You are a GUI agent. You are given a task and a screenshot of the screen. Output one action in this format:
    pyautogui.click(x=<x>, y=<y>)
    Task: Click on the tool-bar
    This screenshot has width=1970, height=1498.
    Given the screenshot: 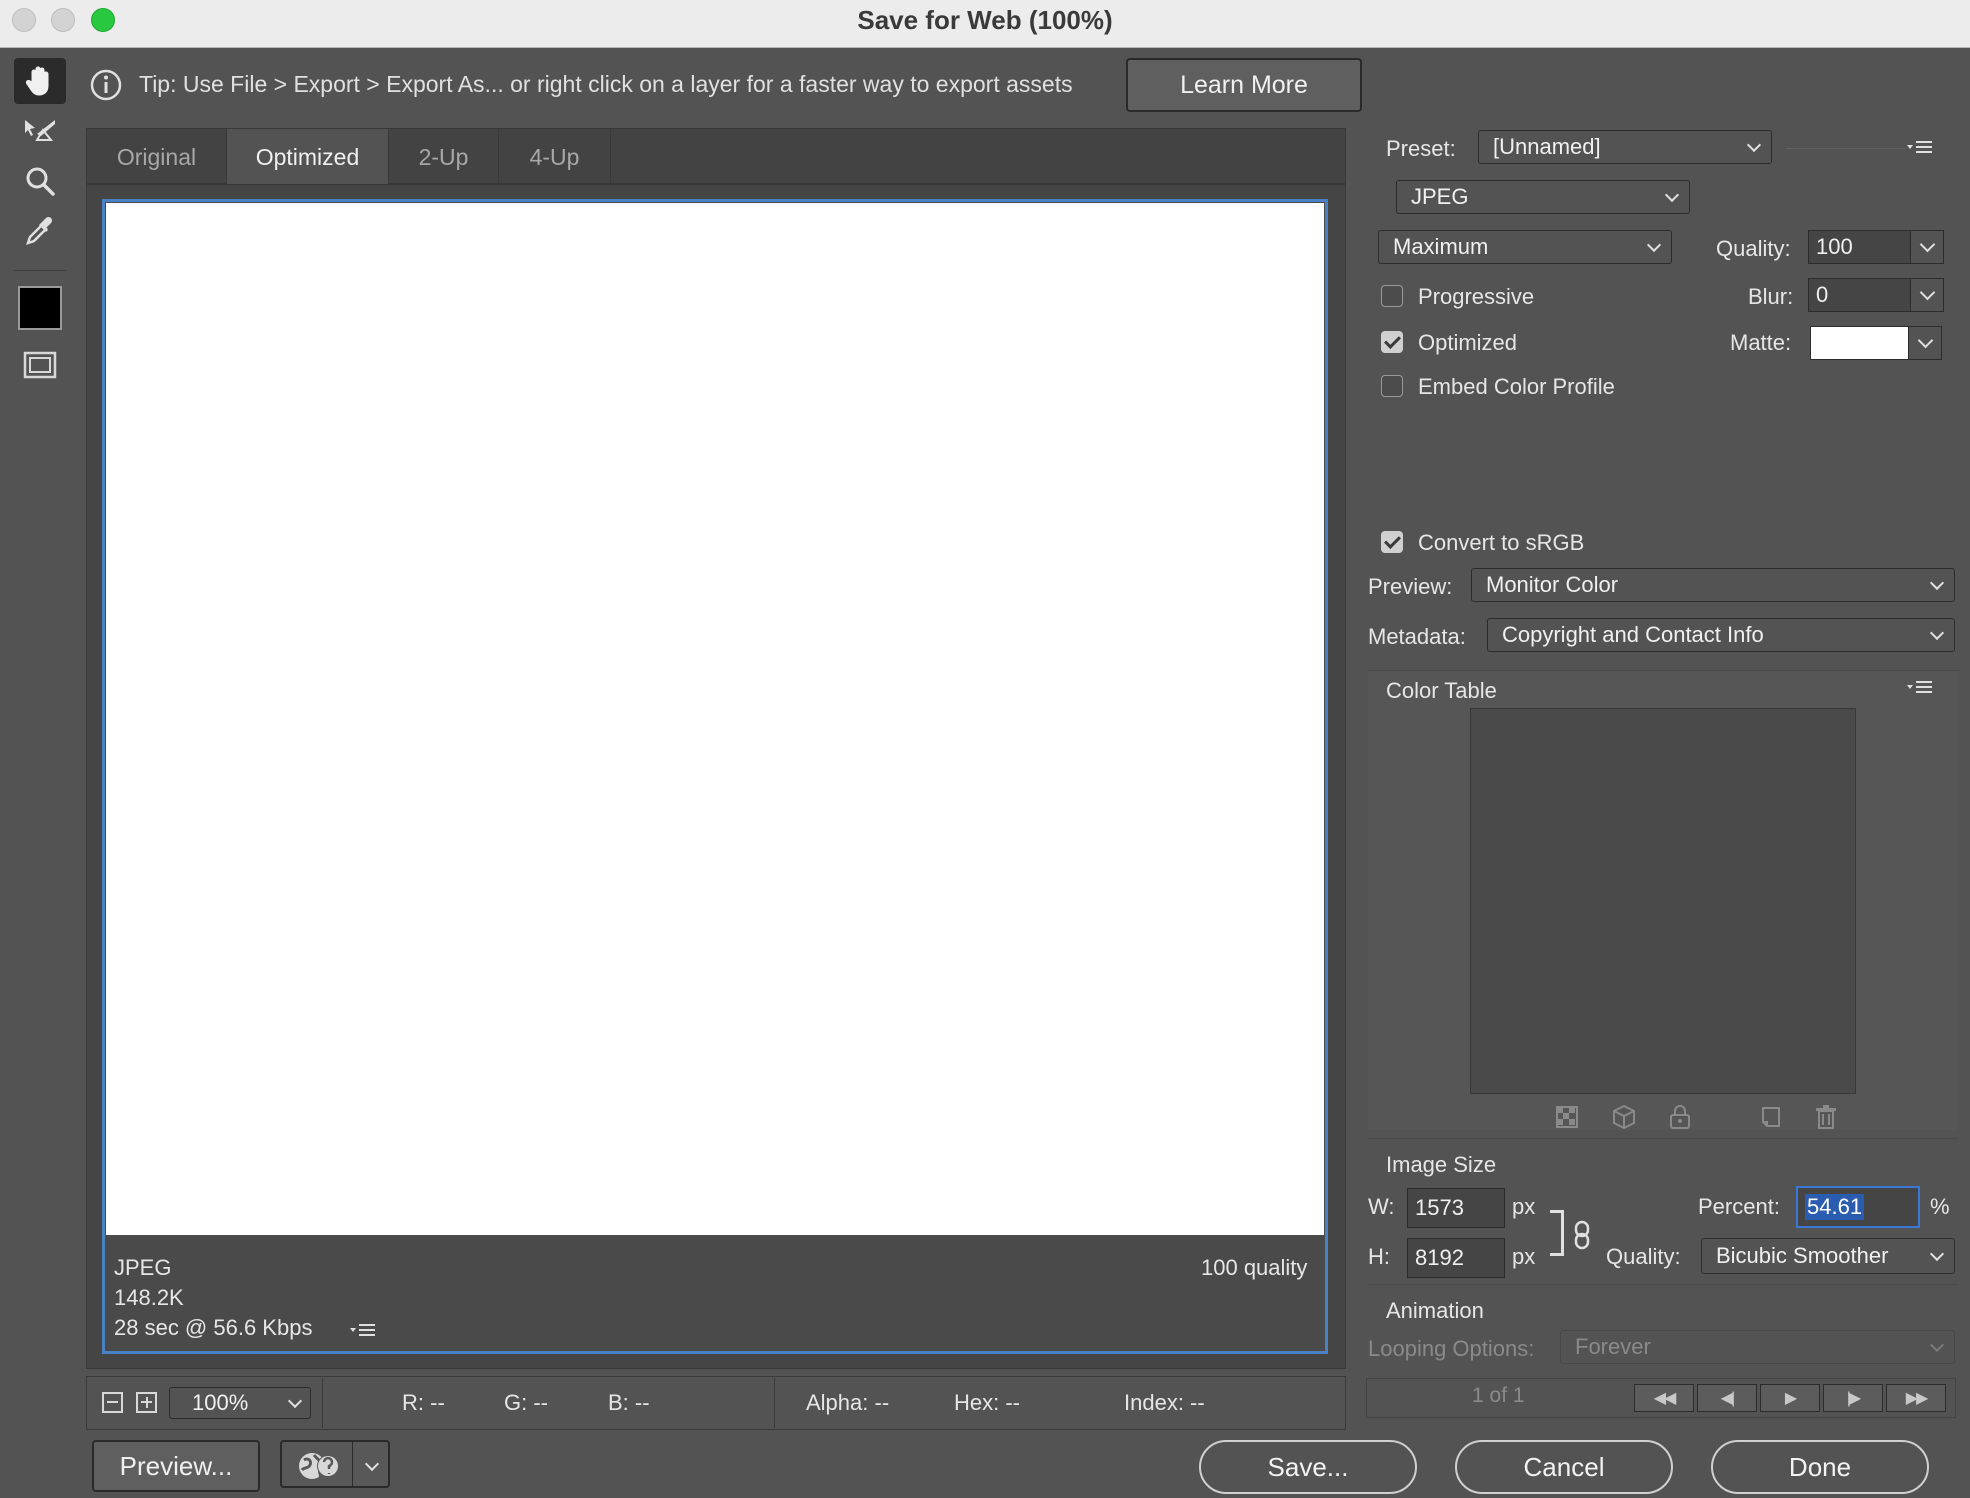 What is the action you would take?
    pyautogui.click(x=40, y=773)
    